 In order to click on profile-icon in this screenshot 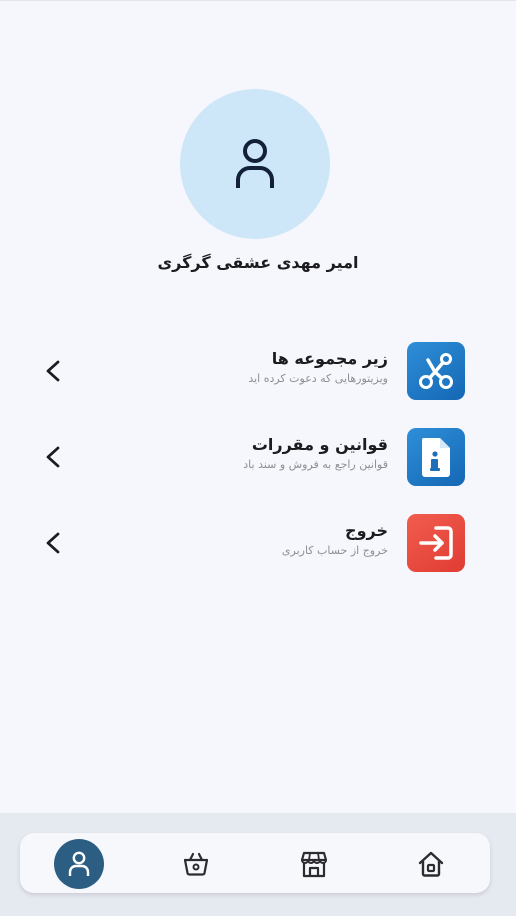, I will do `click(79, 863)`.